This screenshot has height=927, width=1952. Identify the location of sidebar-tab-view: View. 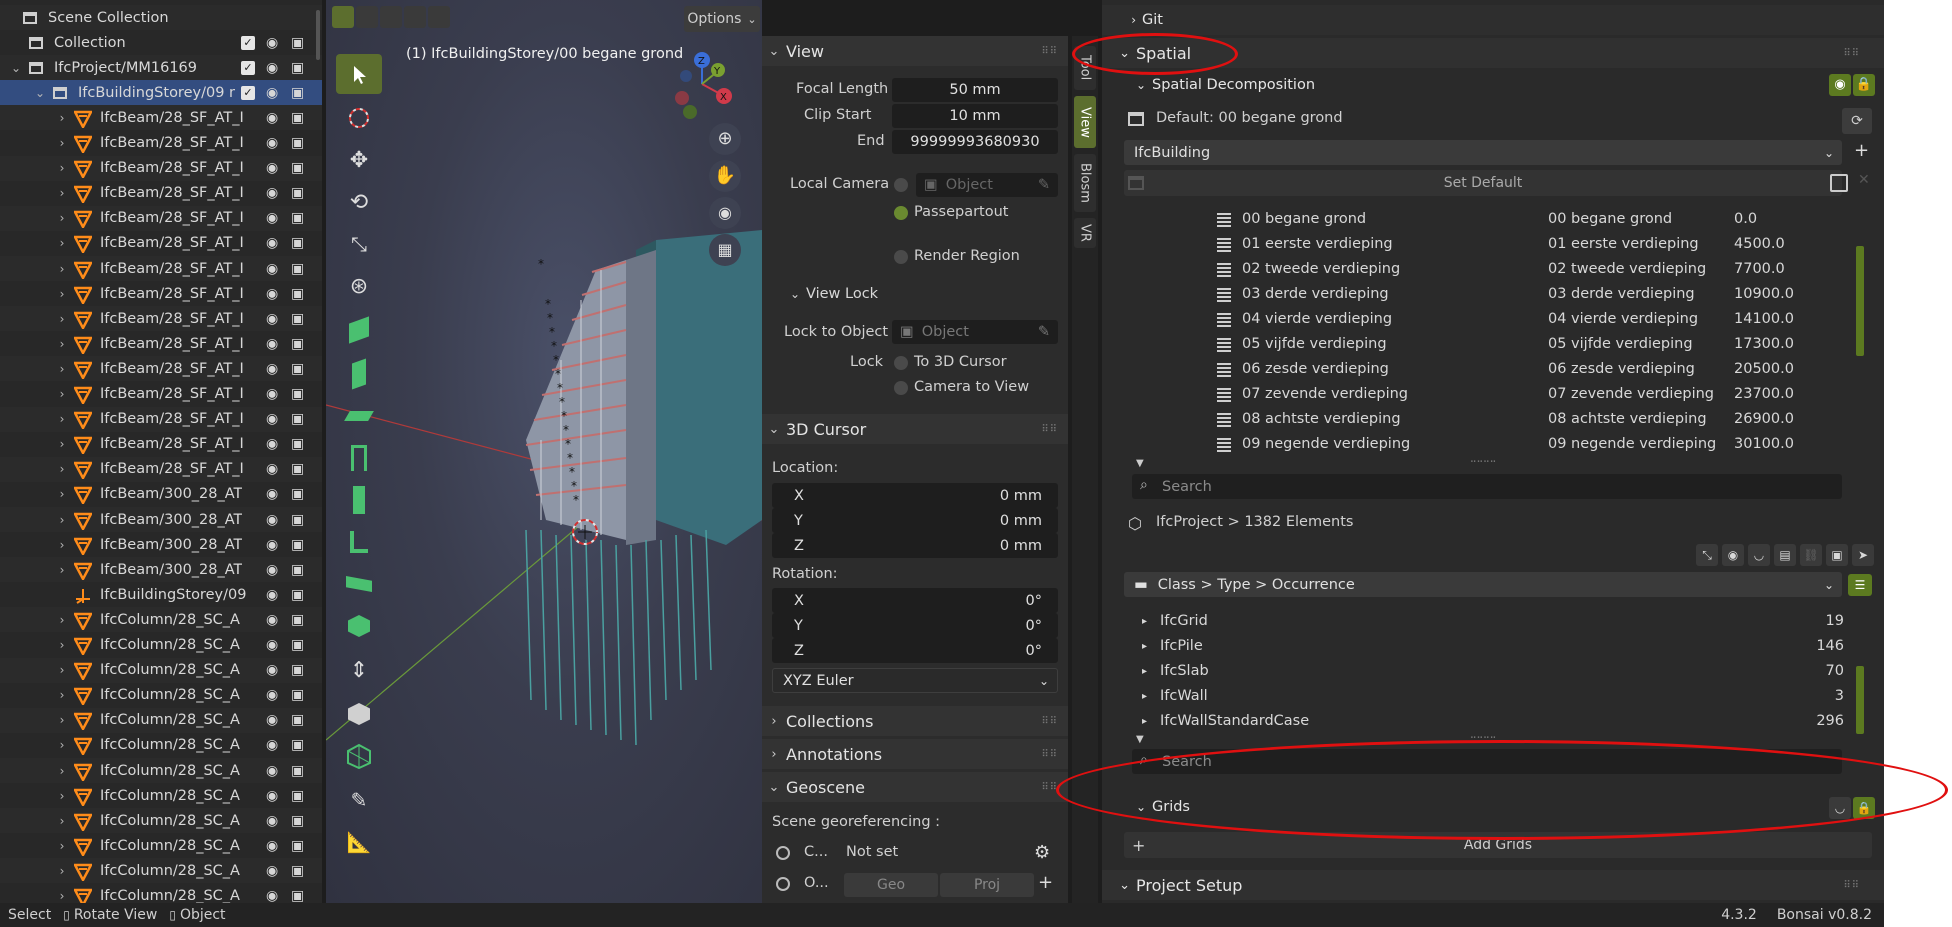
(1085, 122).